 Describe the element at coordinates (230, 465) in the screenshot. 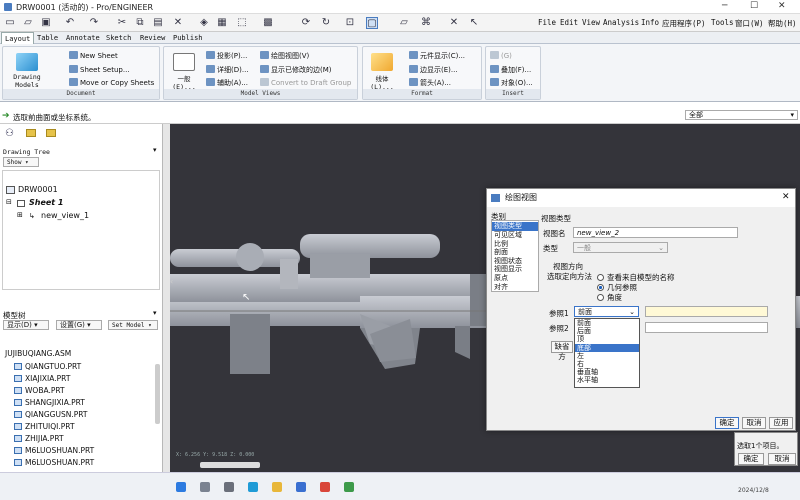

I see `viewport-hscroll` at that location.